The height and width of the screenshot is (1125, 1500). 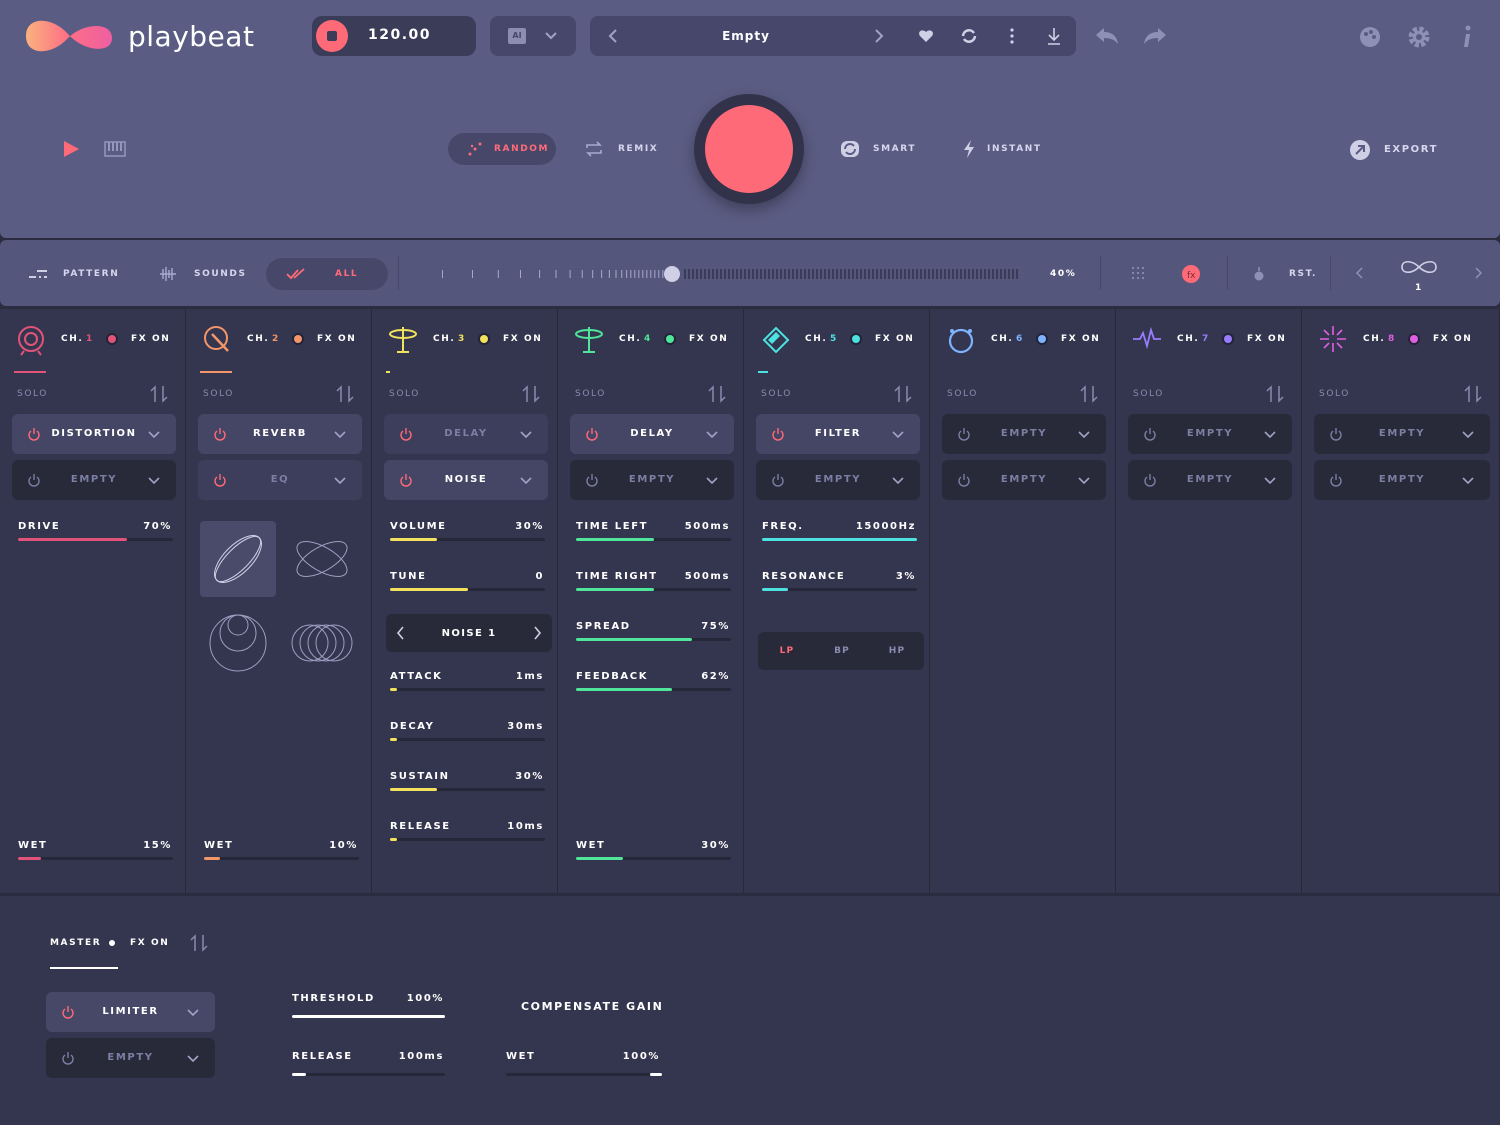 What do you see at coordinates (1191, 274) in the screenshot?
I see `fx-icon: fx` at bounding box center [1191, 274].